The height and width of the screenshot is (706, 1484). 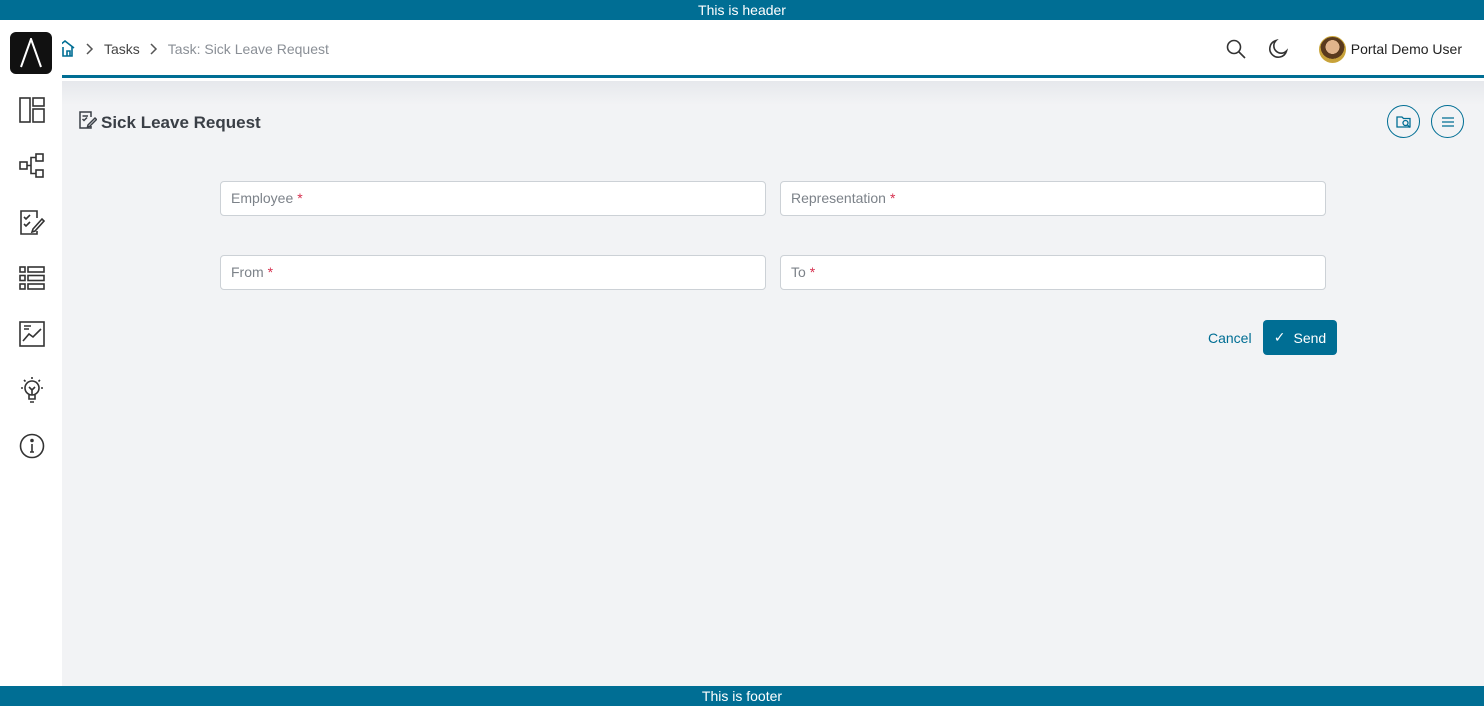 I want to click on employee-field: Employee *, so click(x=493, y=198).